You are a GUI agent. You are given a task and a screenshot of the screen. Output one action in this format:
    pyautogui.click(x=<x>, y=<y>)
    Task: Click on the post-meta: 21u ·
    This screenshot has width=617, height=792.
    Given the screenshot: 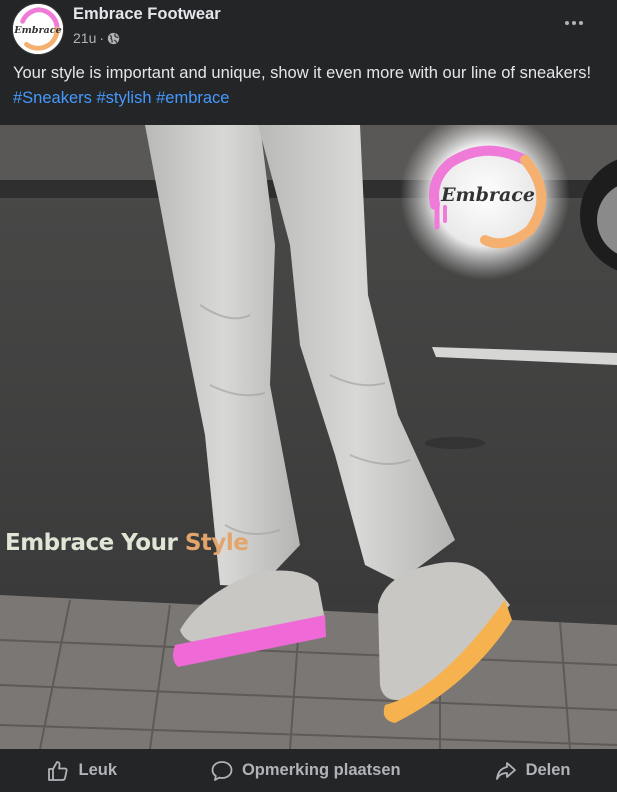 What is the action you would take?
    pyautogui.click(x=96, y=38)
    